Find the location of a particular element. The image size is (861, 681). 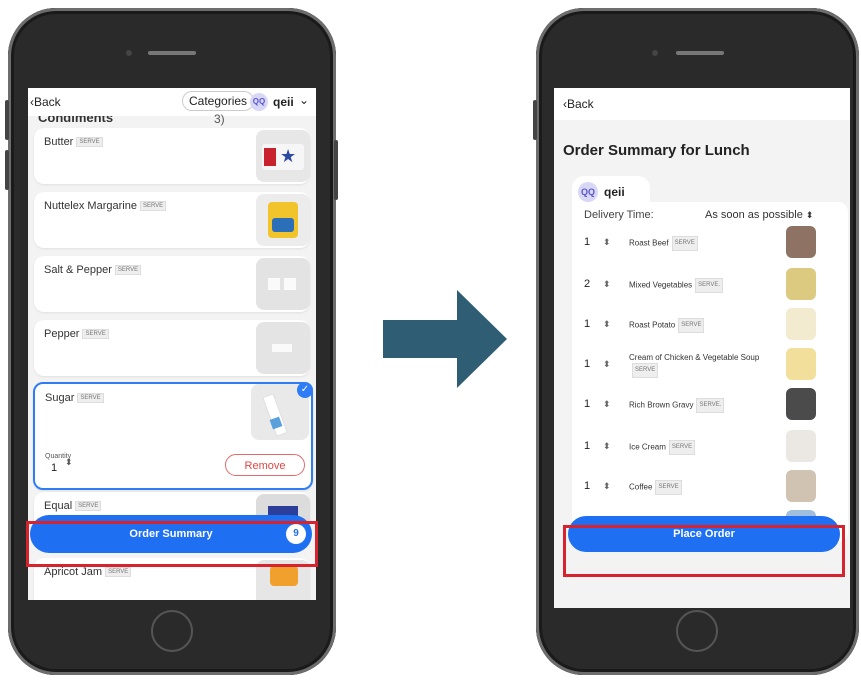

section-count: 3) is located at coordinates (219, 119).